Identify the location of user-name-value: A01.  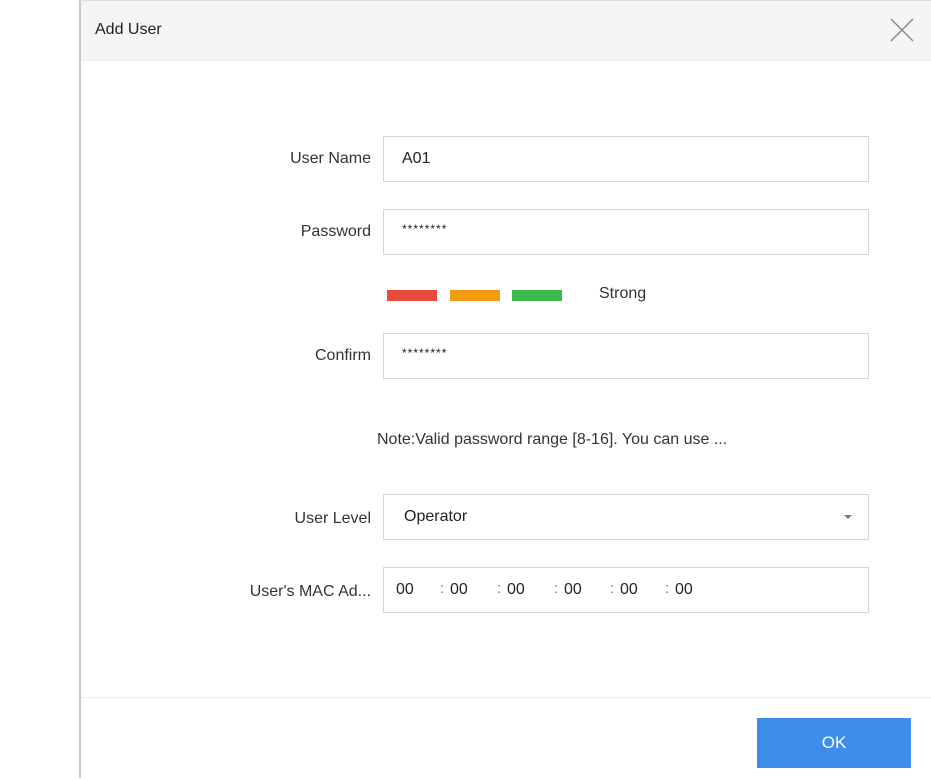
(416, 158).